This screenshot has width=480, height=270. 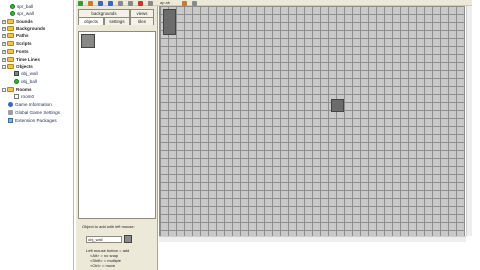 I want to click on object-menu-button, so click(x=128, y=239).